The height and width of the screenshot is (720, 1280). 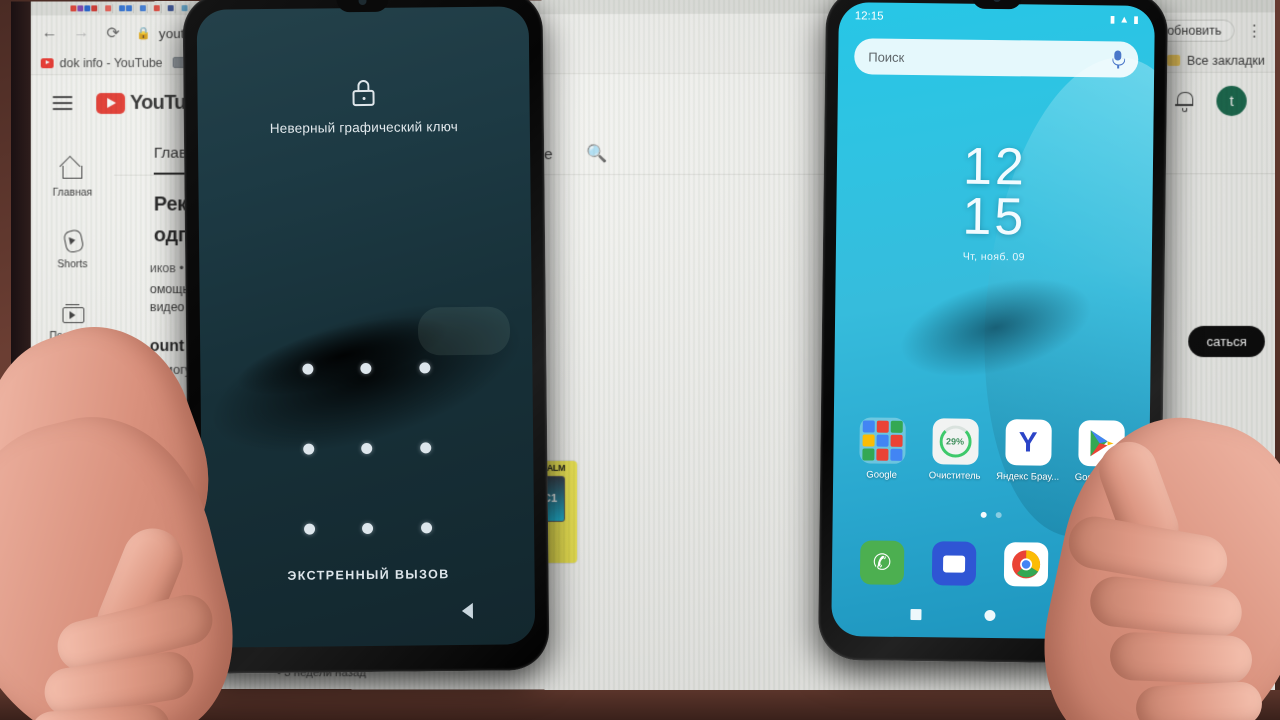 What do you see at coordinates (162, 532) in the screenshot?
I see `thumb-badge-4: GOOGLE` at bounding box center [162, 532].